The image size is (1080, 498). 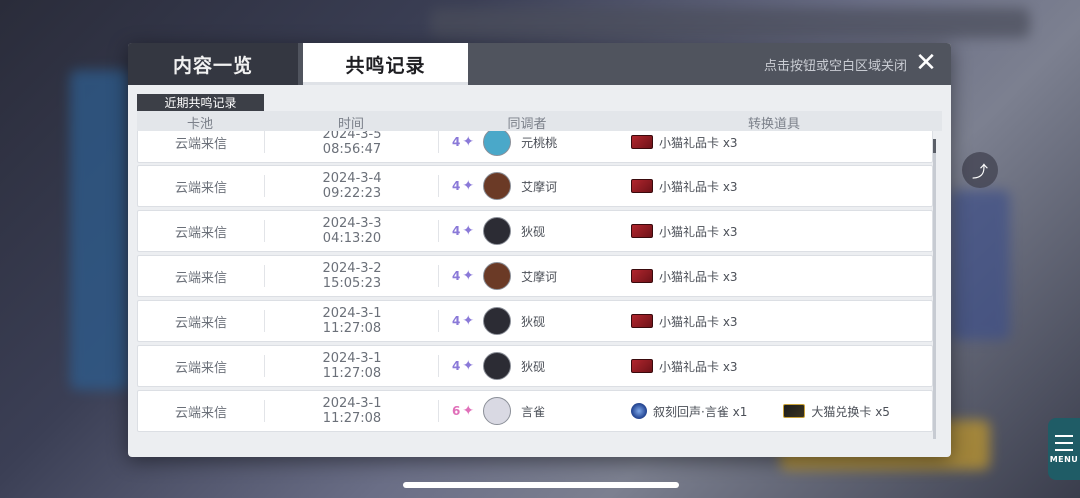 I want to click on items-cell: 叙刻回声·言雀 x1 大猫兑换卡 x5, so click(x=781, y=411).